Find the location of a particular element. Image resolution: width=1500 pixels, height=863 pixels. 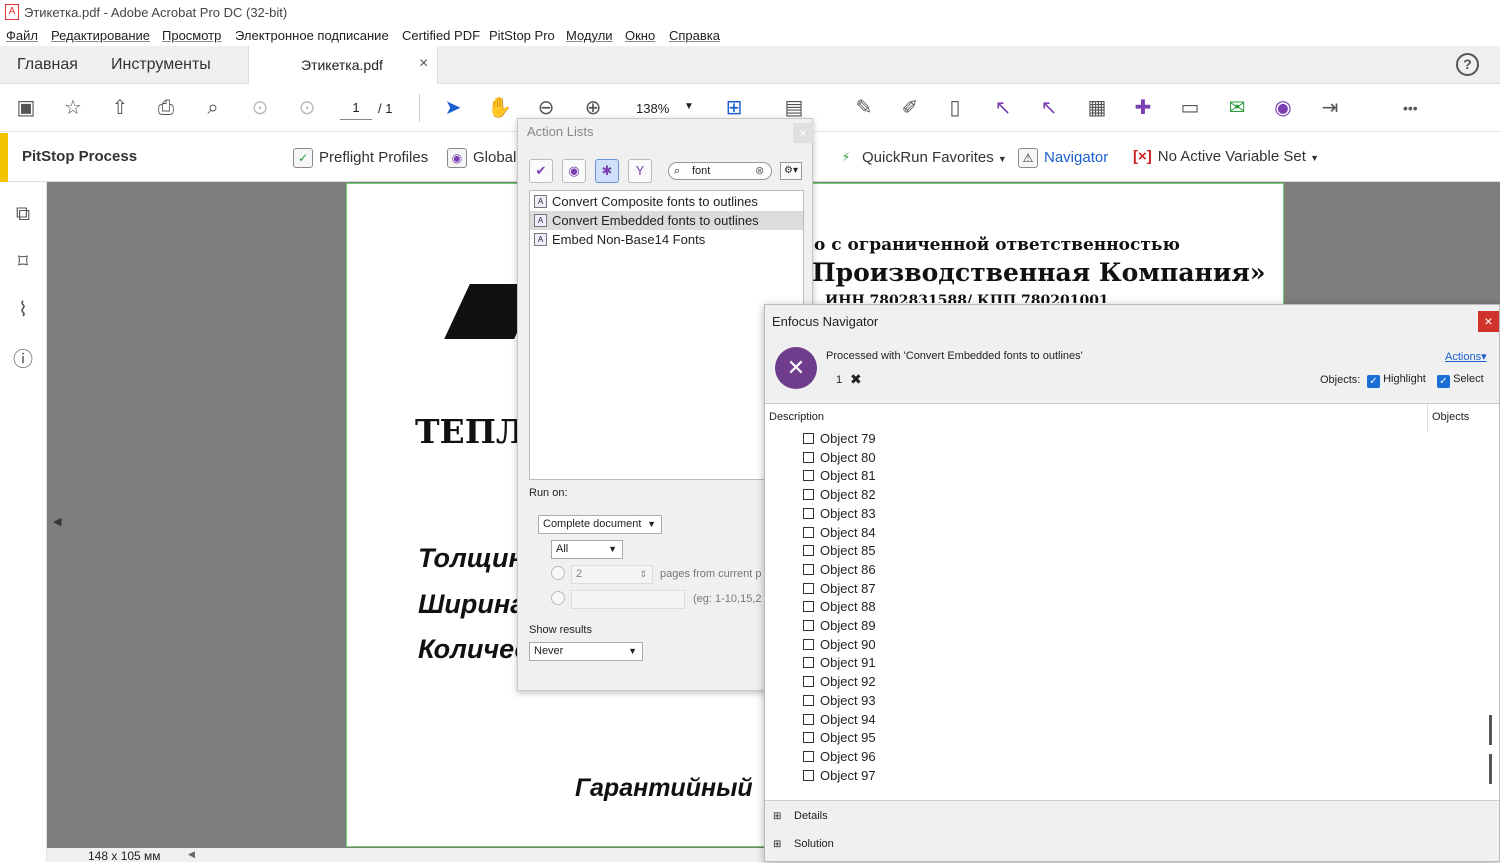

select-toggle: ✓ Select is located at coordinates (1460, 380).